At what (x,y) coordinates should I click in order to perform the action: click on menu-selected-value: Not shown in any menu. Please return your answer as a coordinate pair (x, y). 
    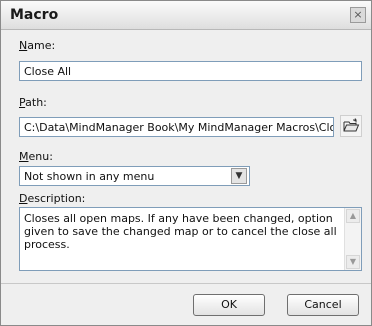
    Looking at the image, I should click on (89, 176).